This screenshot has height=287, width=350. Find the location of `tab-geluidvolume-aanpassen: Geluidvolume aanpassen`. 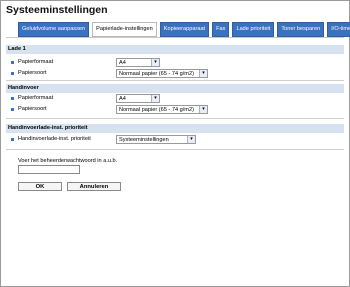

tab-geluidvolume-aanpassen: Geluidvolume aanpassen is located at coordinates (54, 29).